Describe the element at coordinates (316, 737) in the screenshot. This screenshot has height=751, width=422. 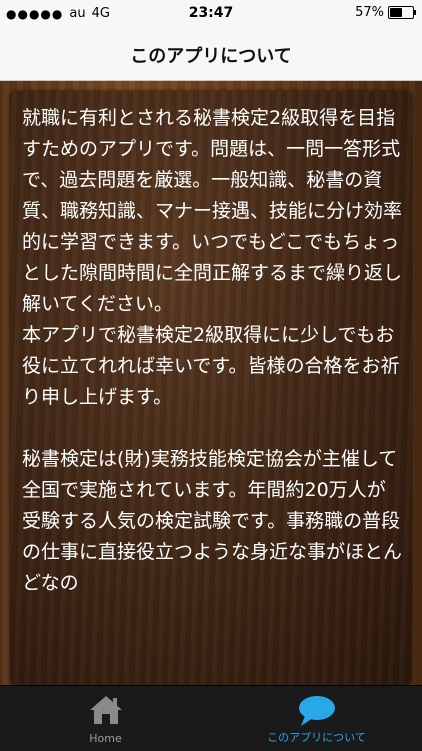
I see `tab-about-label: このアプリについて` at that location.